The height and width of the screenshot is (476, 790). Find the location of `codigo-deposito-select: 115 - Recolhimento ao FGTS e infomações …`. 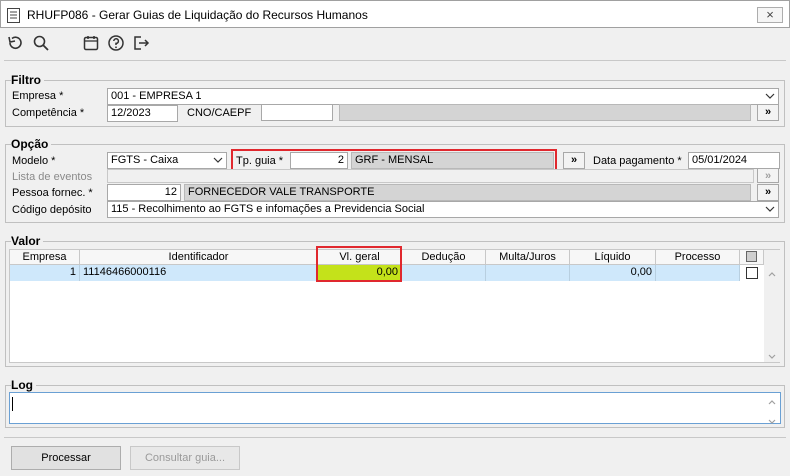

codigo-deposito-select: 115 - Recolhimento ao FGTS e infomações … is located at coordinates (443, 209).